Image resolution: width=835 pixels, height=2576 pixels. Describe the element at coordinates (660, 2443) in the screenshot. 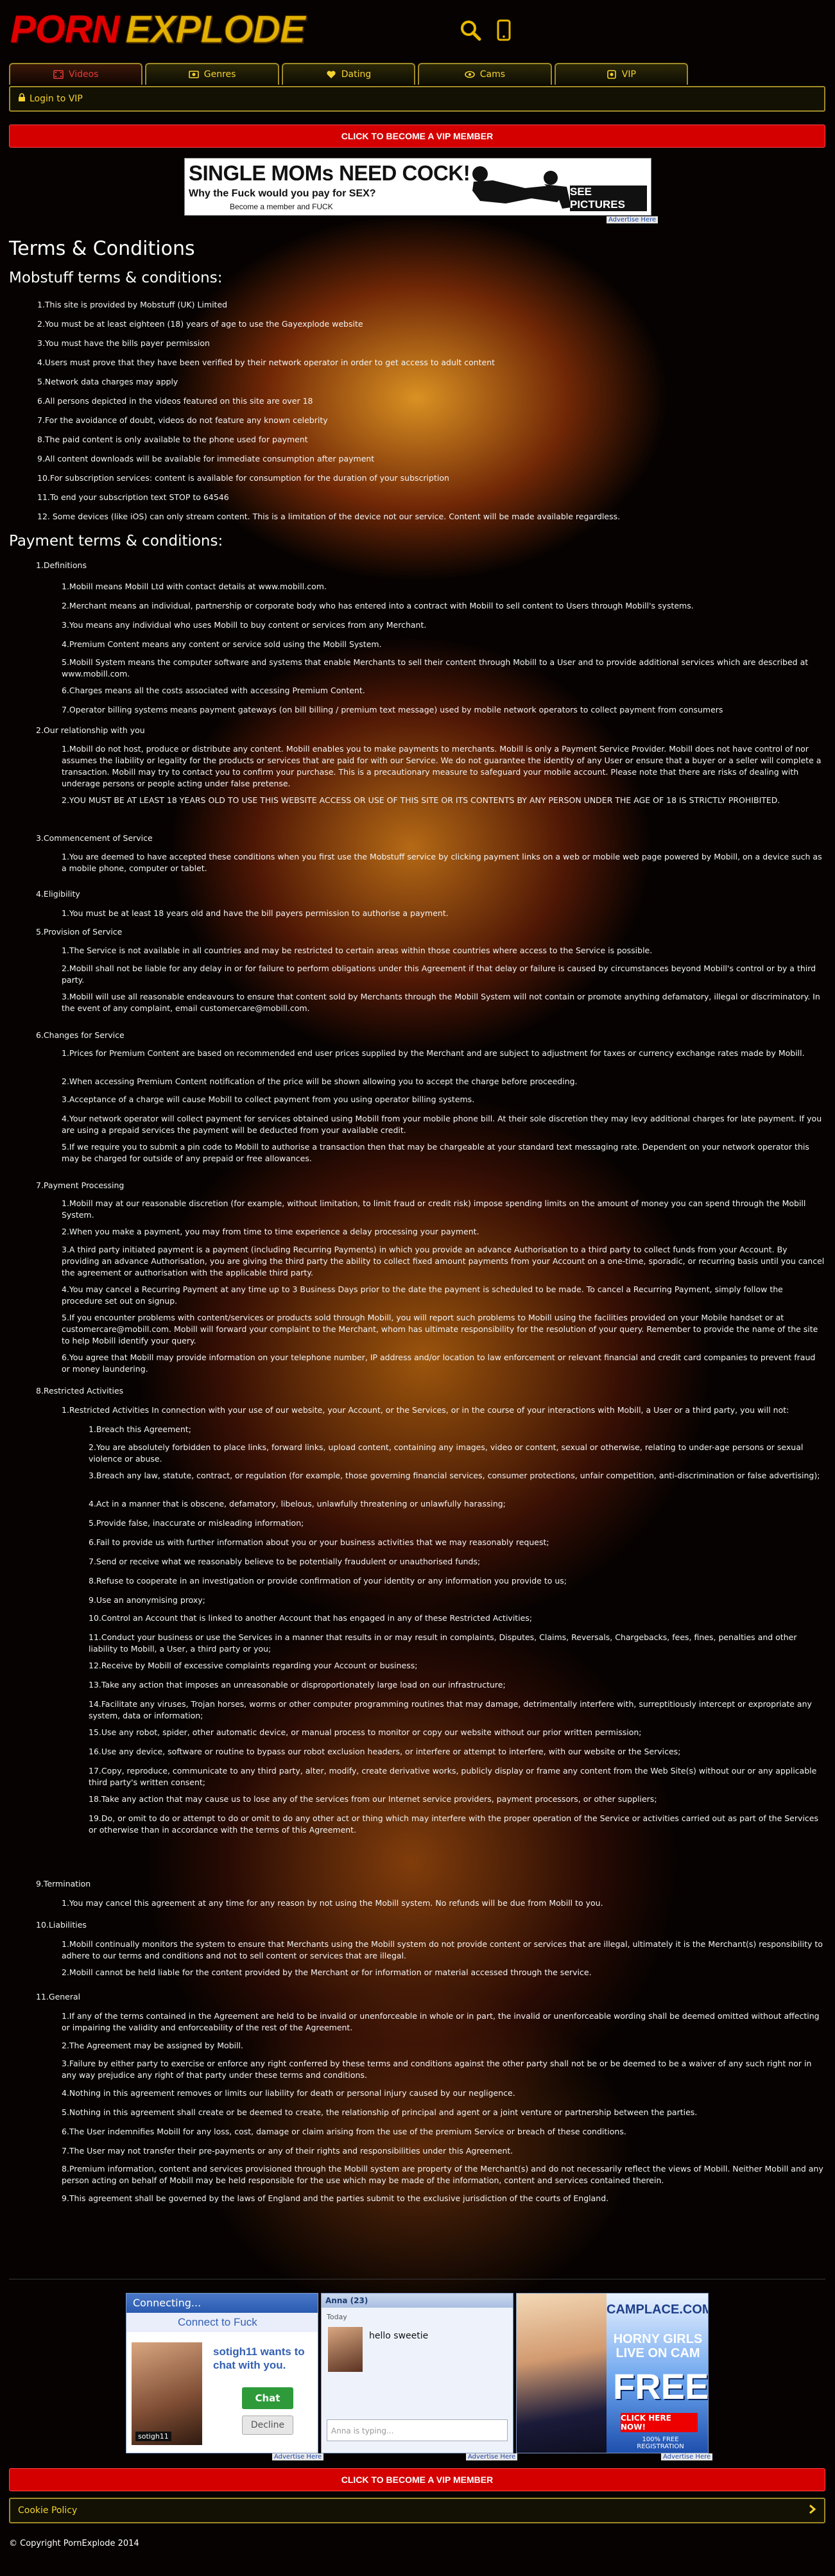

I see `ad-subtext: 100% FREE REGISTRATION` at that location.